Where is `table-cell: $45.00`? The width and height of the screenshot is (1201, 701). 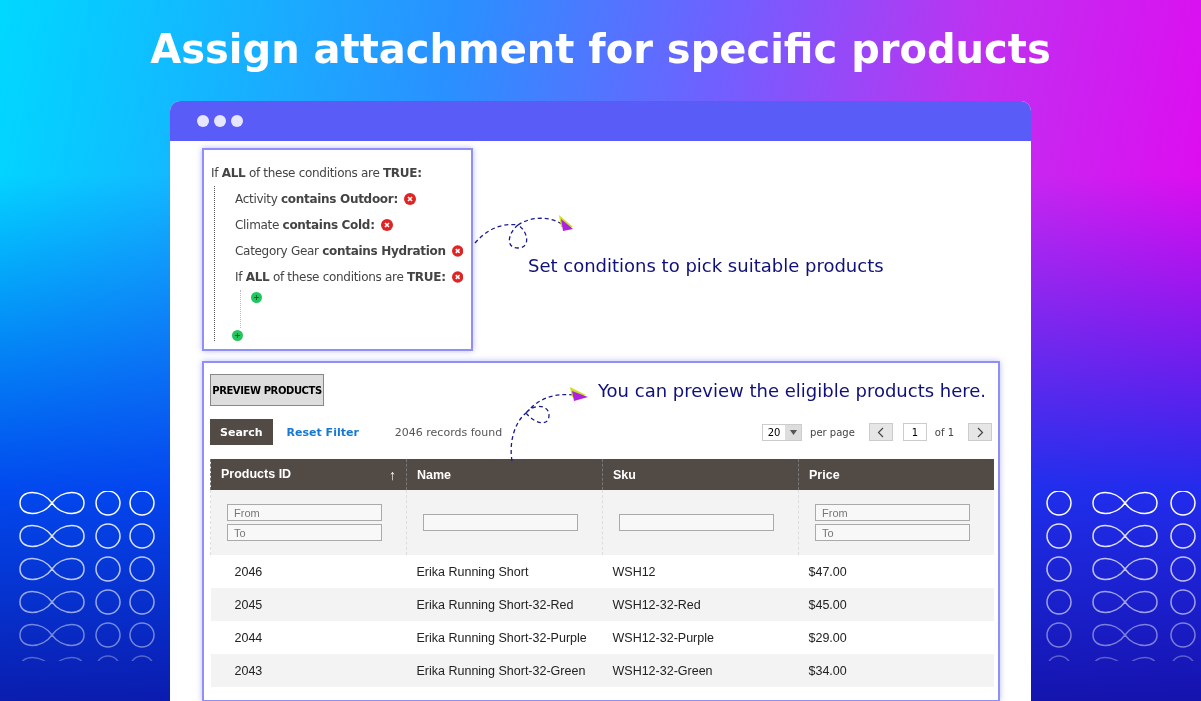 table-cell: $45.00 is located at coordinates (827, 604).